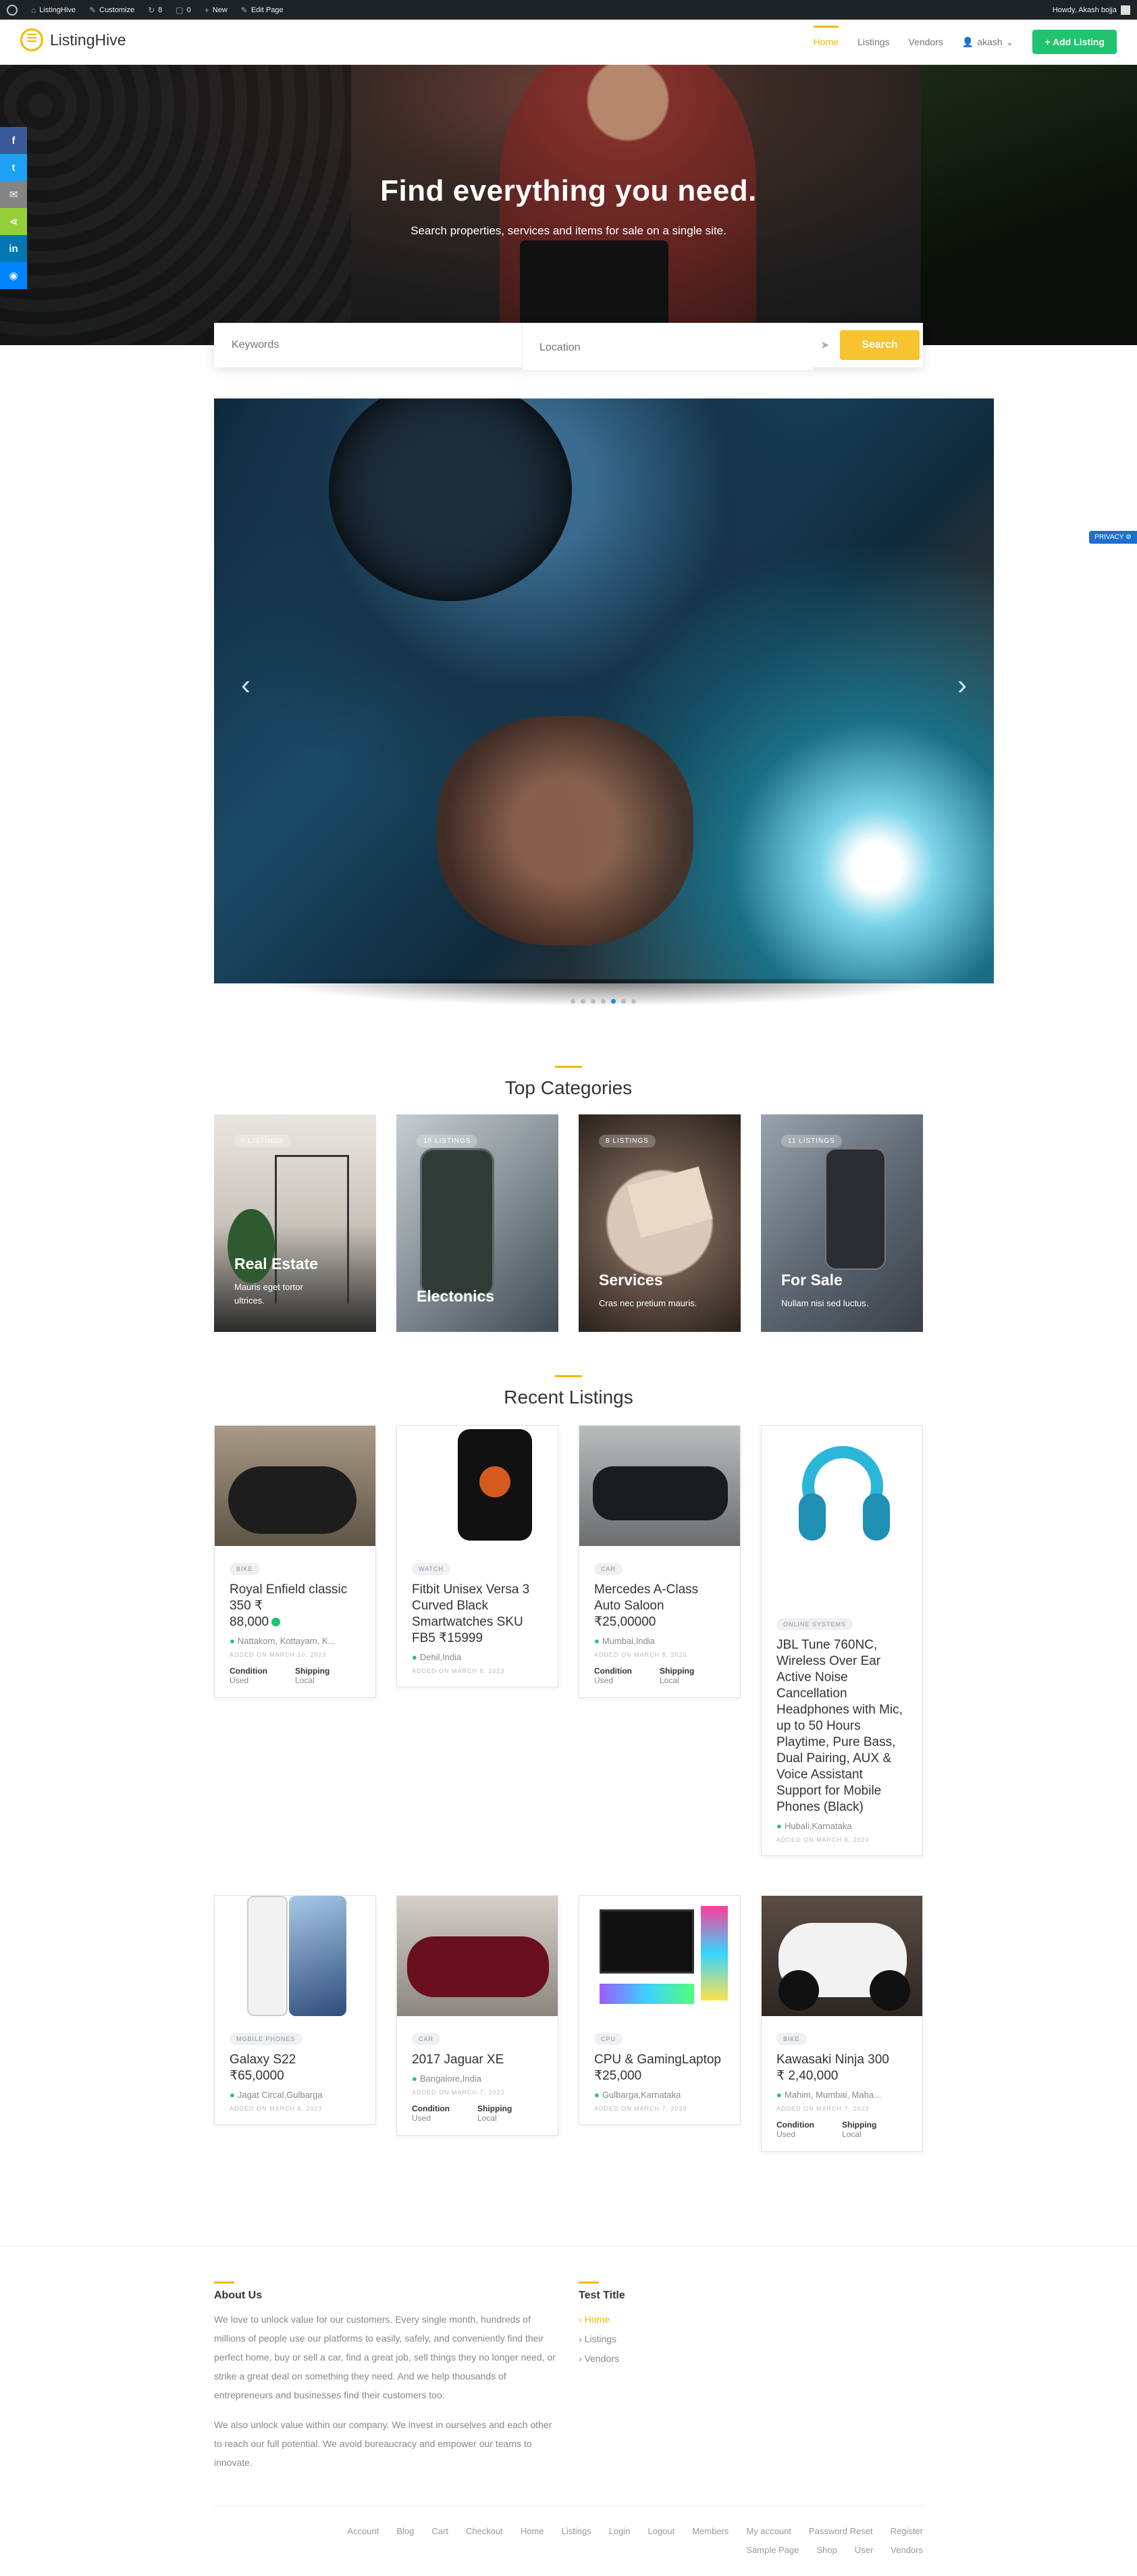 The width and height of the screenshot is (1137, 2576). What do you see at coordinates (880, 345) in the screenshot?
I see `search-button: Search` at bounding box center [880, 345].